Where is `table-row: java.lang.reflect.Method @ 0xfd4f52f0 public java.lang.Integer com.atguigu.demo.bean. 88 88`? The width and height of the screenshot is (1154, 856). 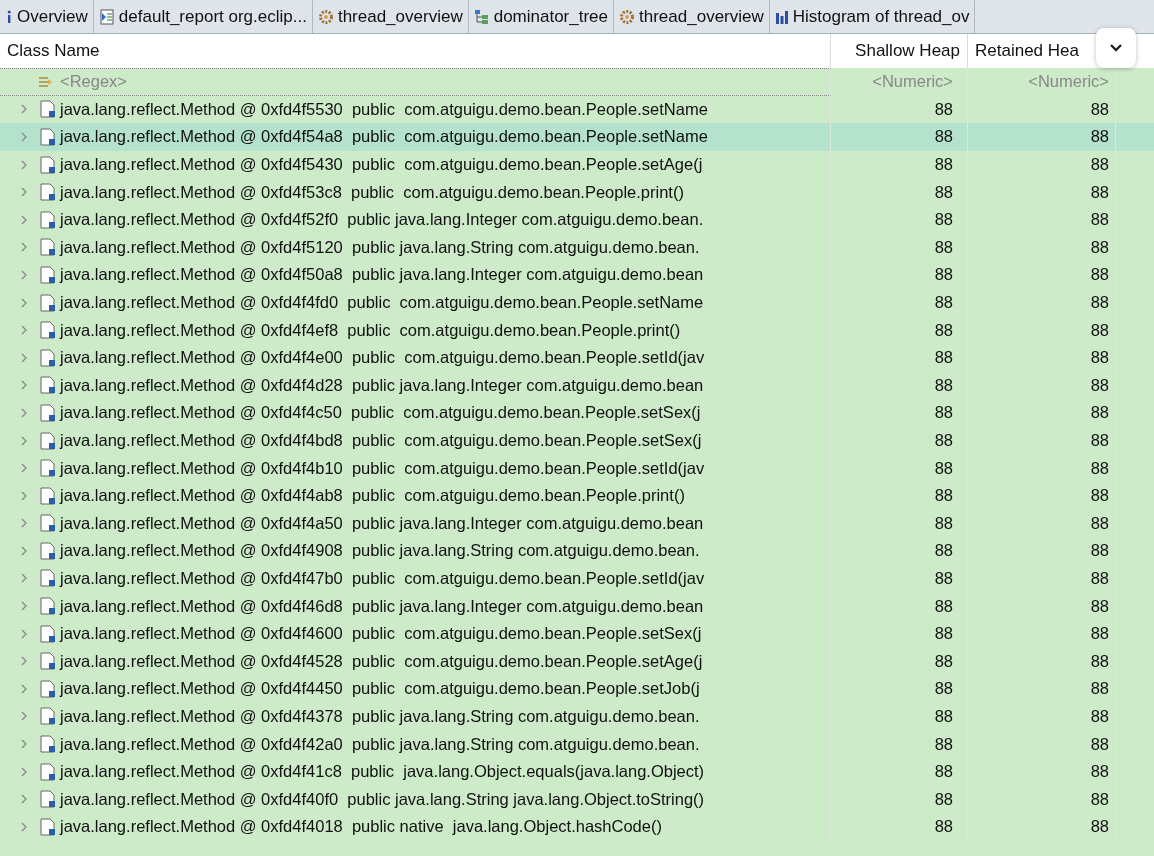
table-row: java.lang.reflect.Method @ 0xfd4f52f0 public java.lang.Integer com.atguigu.demo.bean. 88 88 is located at coordinates (577, 219).